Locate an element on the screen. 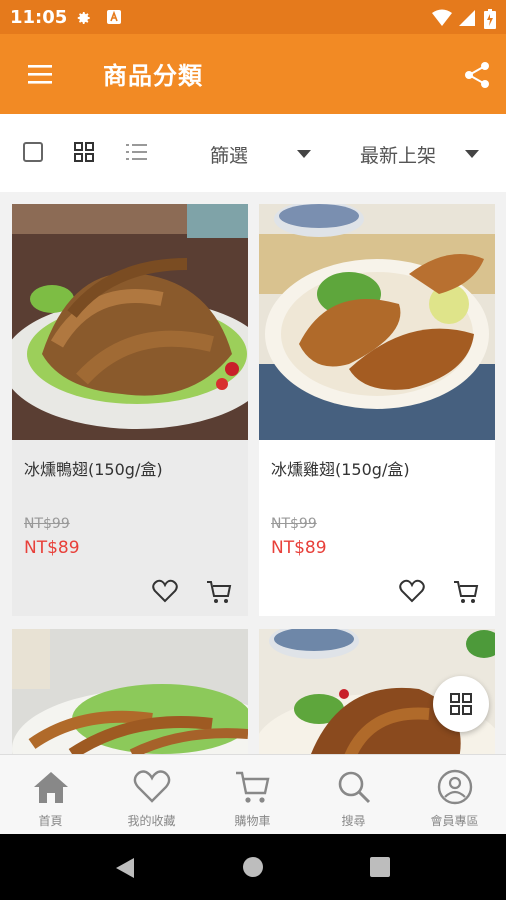  page-title: 商品分類 is located at coordinates (153, 76).